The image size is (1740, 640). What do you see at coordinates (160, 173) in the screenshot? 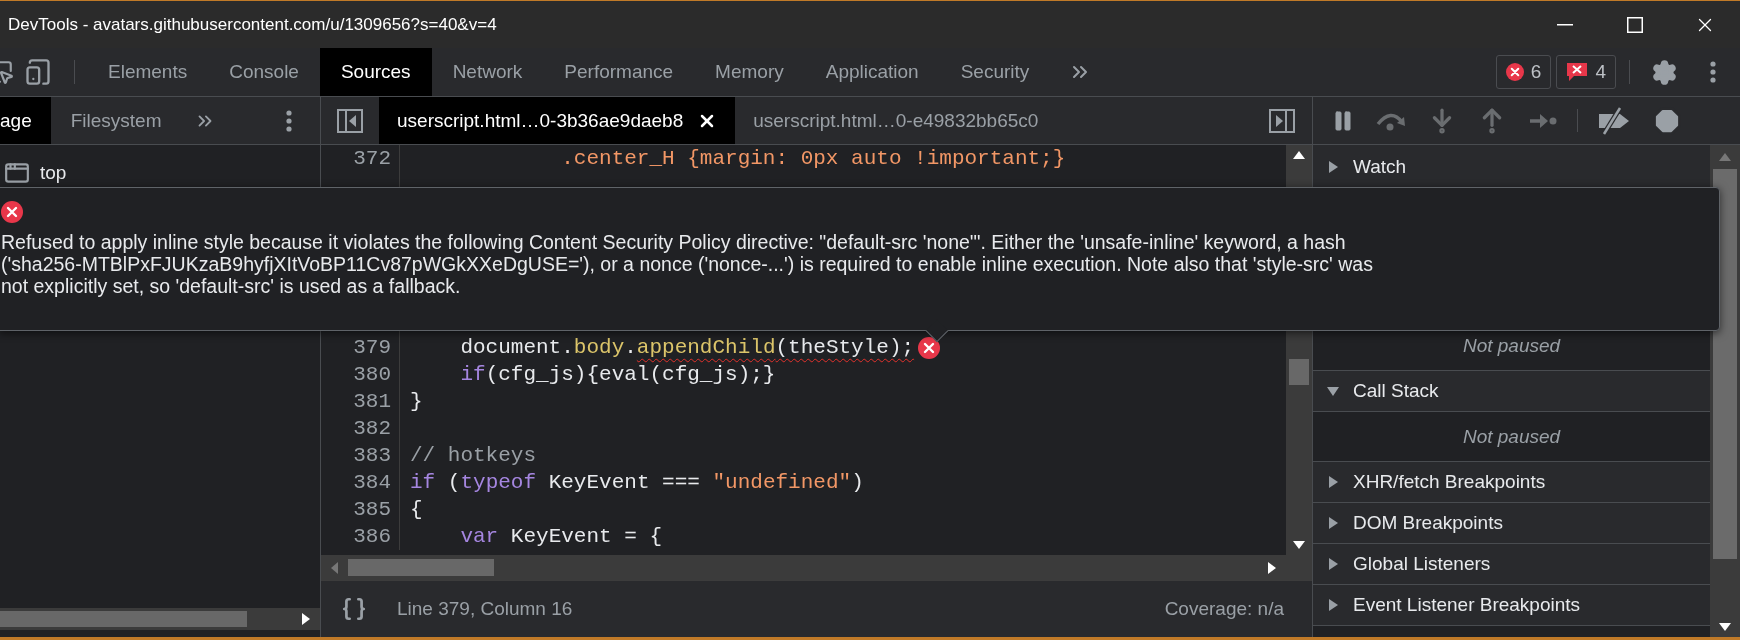
I see `frame-item: top` at bounding box center [160, 173].